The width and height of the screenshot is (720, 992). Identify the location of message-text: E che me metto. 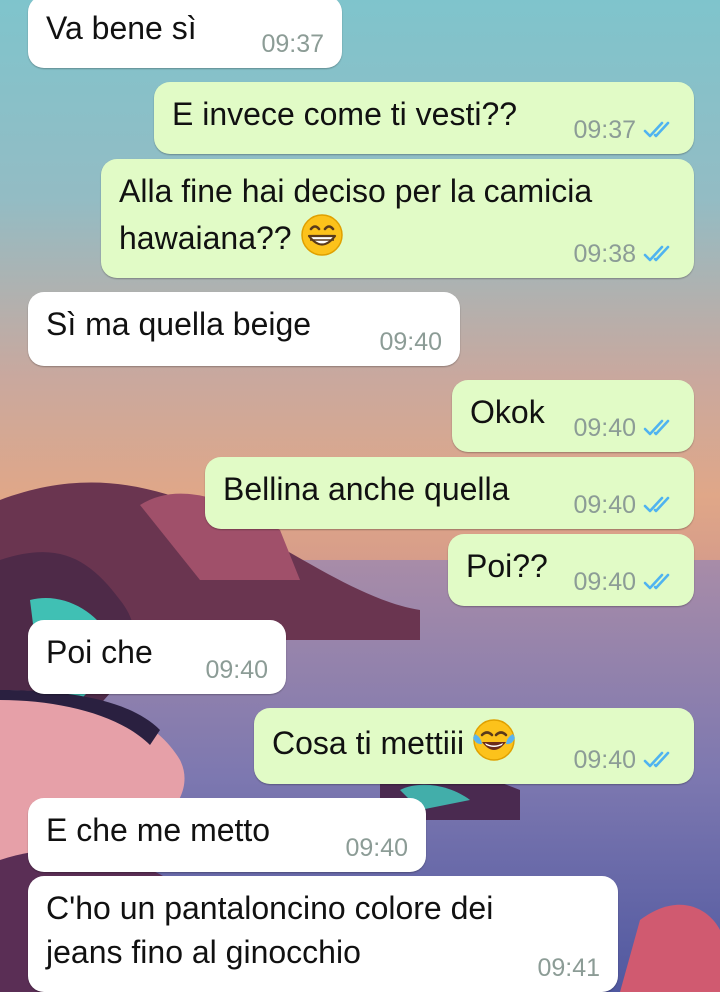
(158, 830).